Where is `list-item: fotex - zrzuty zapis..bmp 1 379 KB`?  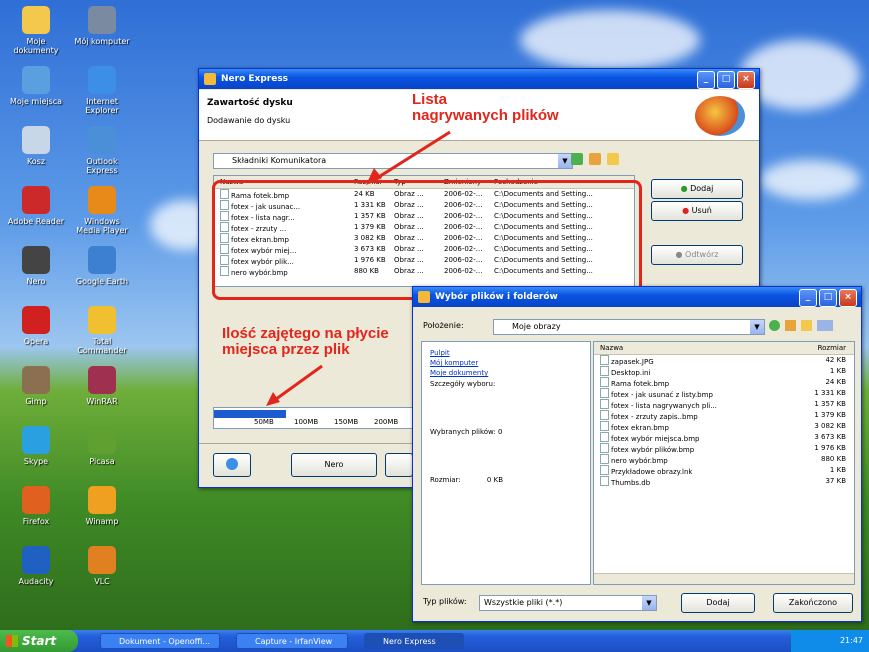 list-item: fotex - zrzuty zapis..bmp 1 379 KB is located at coordinates (724, 415).